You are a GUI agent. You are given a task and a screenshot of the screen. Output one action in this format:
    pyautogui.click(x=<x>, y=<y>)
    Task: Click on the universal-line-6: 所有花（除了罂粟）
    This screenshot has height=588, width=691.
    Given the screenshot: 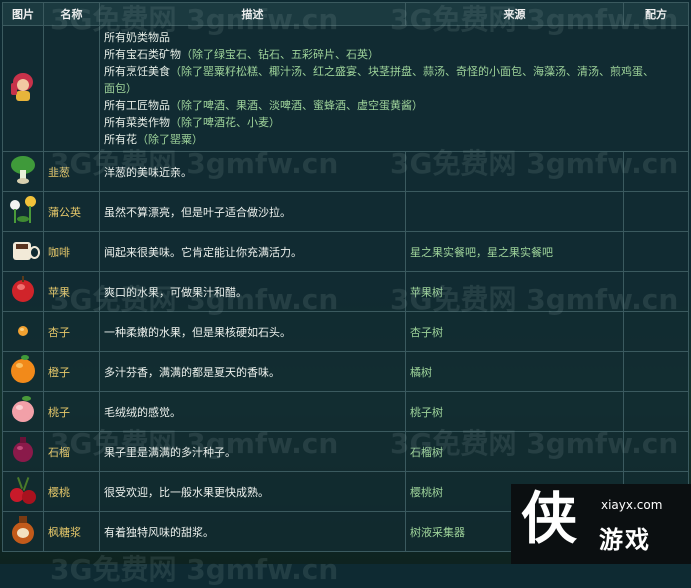 What is the action you would take?
    pyautogui.click(x=153, y=139)
    